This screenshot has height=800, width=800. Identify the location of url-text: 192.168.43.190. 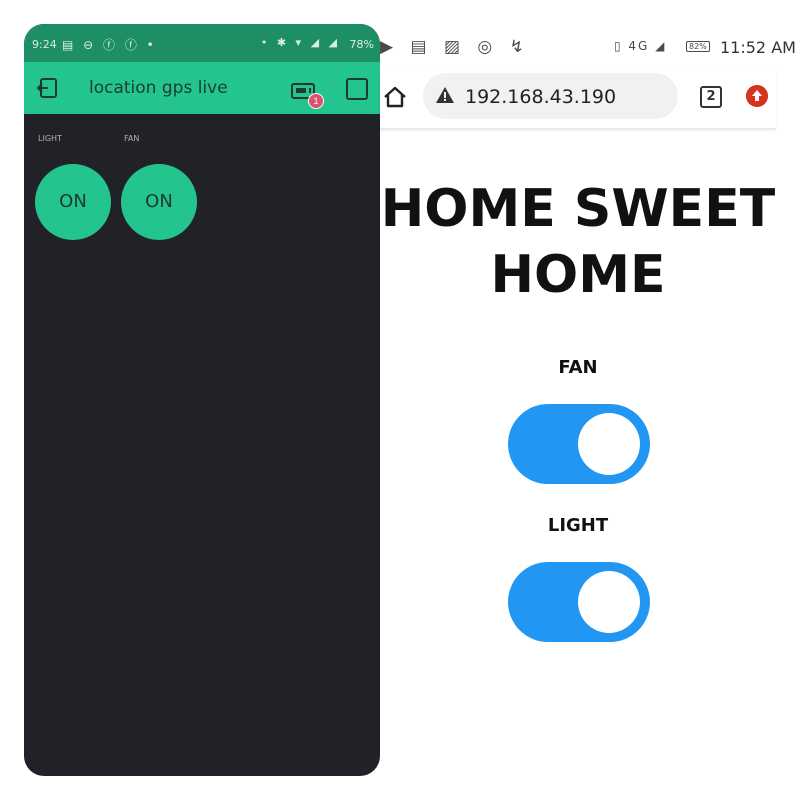
(541, 97).